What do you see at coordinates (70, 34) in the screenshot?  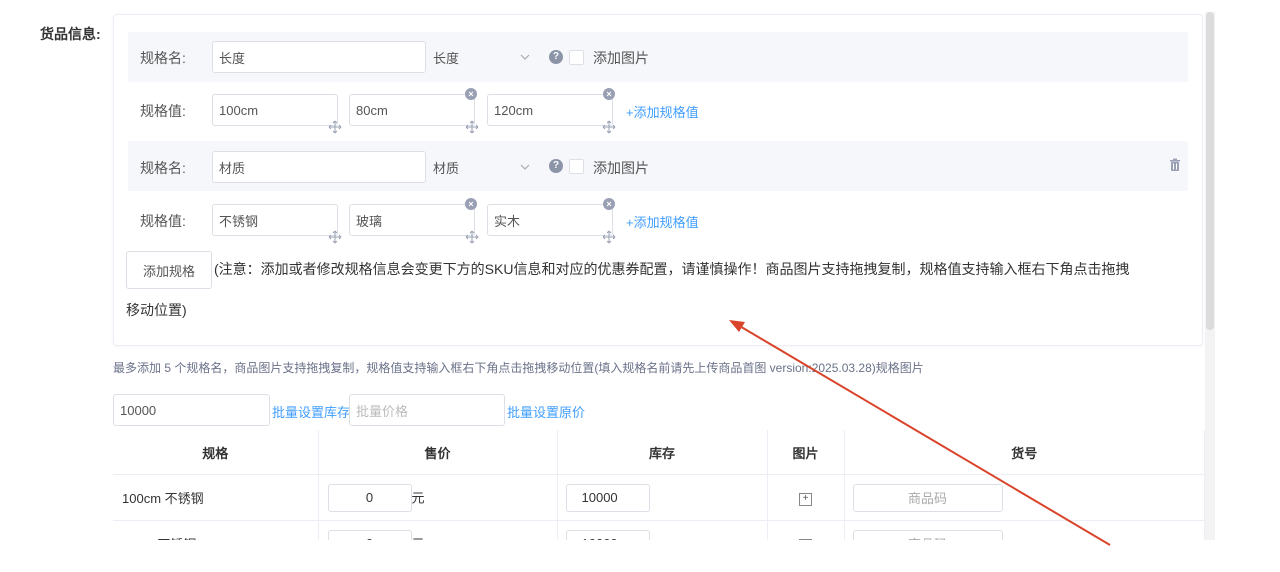 I see `section-label-goods-info: 货品信息:` at bounding box center [70, 34].